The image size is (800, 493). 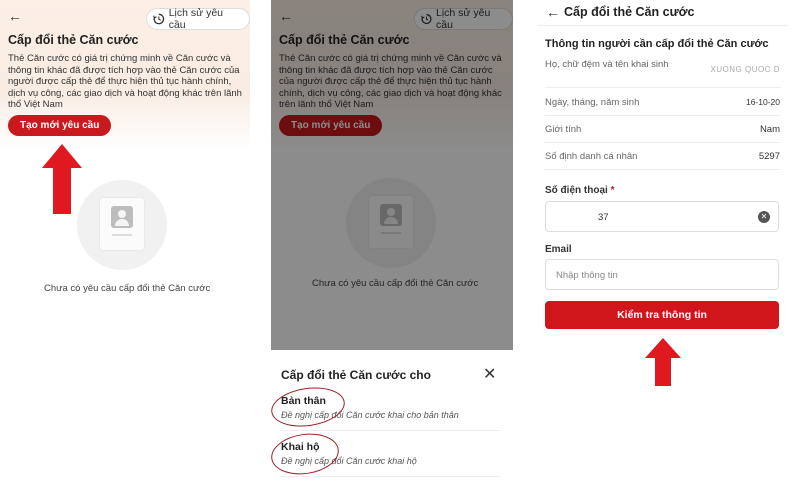 What do you see at coordinates (489, 374) in the screenshot?
I see `close-icon: ✕` at bounding box center [489, 374].